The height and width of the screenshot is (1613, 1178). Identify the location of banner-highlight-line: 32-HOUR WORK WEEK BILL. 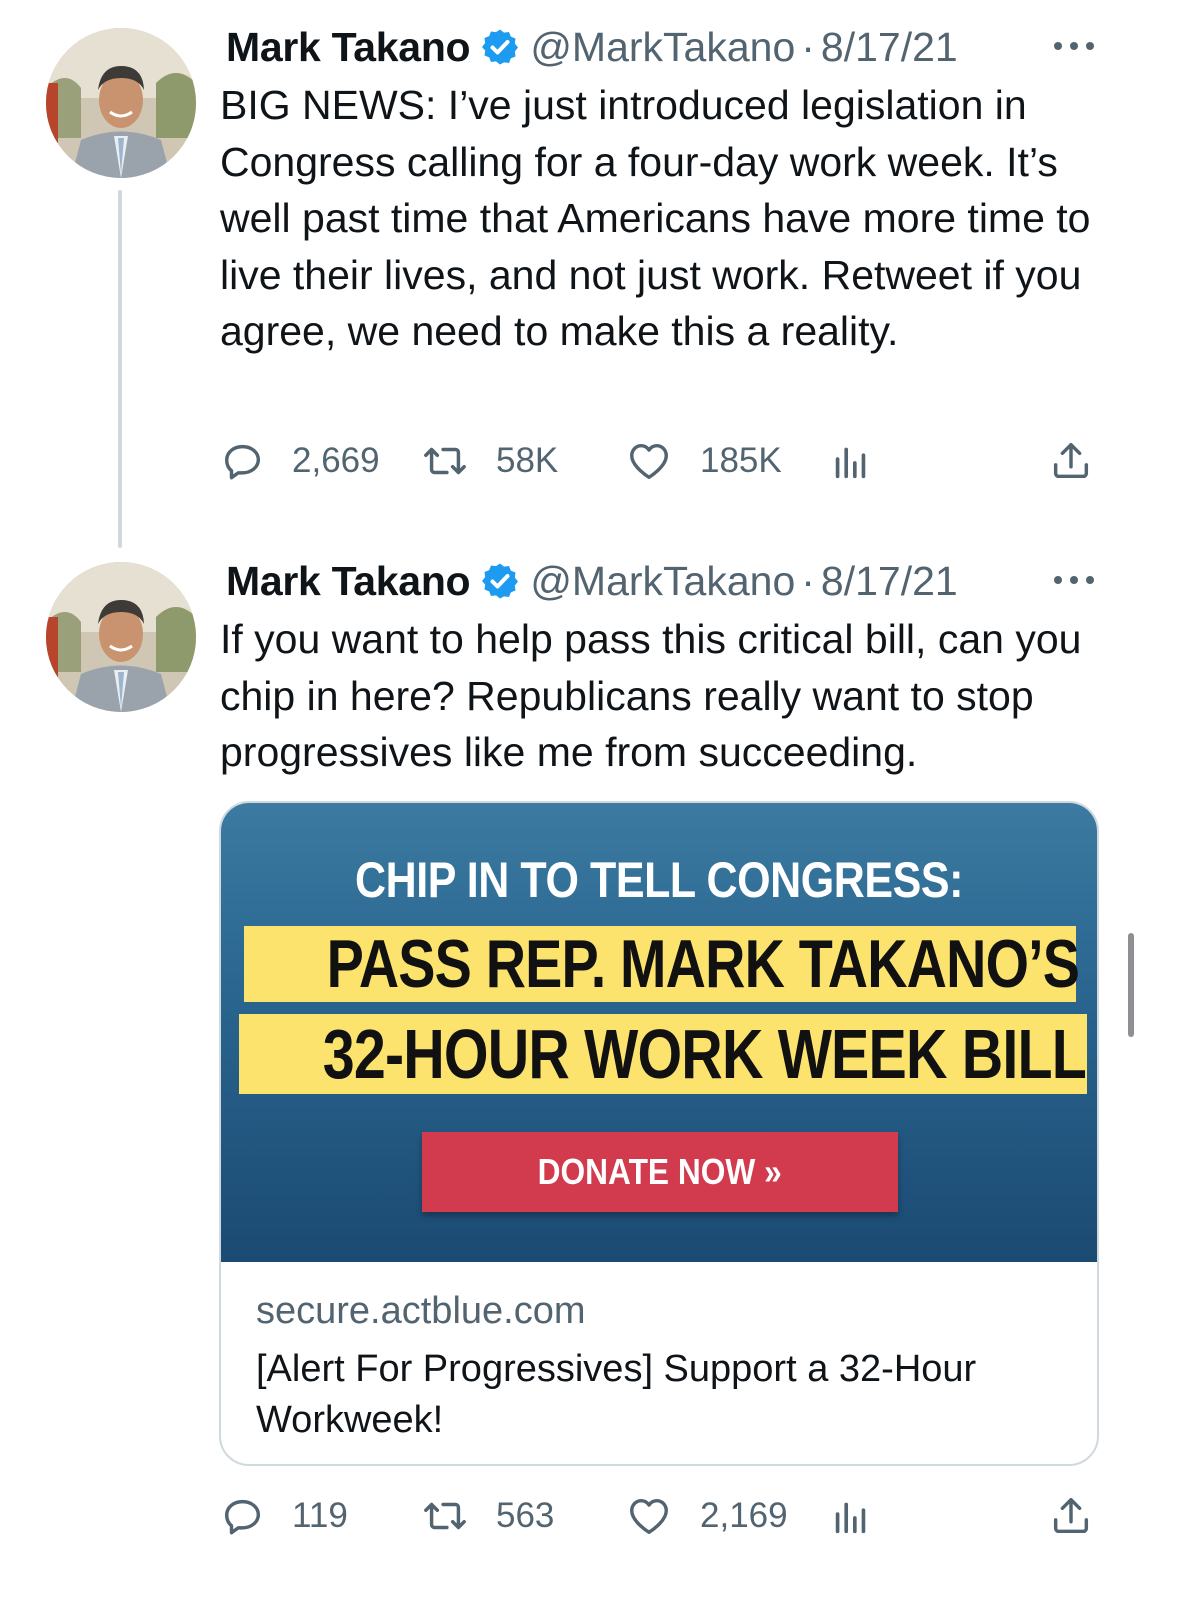
(663, 1054).